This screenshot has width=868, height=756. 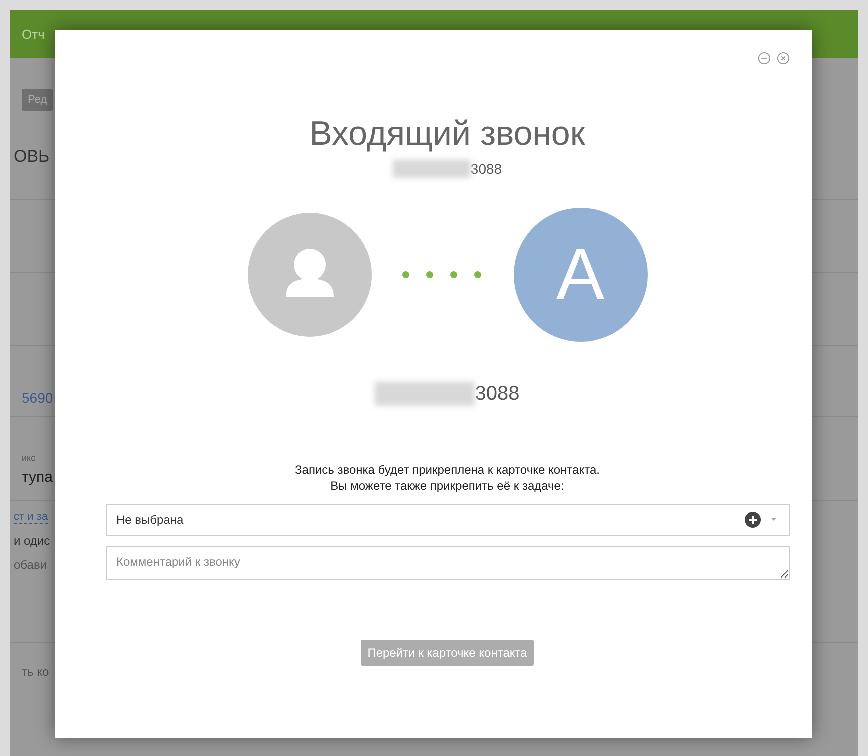 What do you see at coordinates (783, 58) in the screenshot?
I see `close-icon` at bounding box center [783, 58].